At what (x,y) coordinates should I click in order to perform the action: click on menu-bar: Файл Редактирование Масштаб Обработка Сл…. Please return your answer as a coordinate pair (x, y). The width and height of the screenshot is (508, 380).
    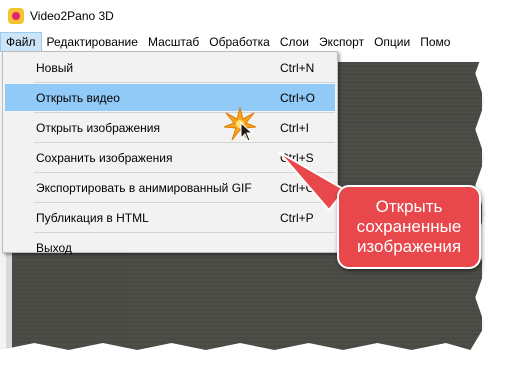
    Looking at the image, I should click on (245, 42).